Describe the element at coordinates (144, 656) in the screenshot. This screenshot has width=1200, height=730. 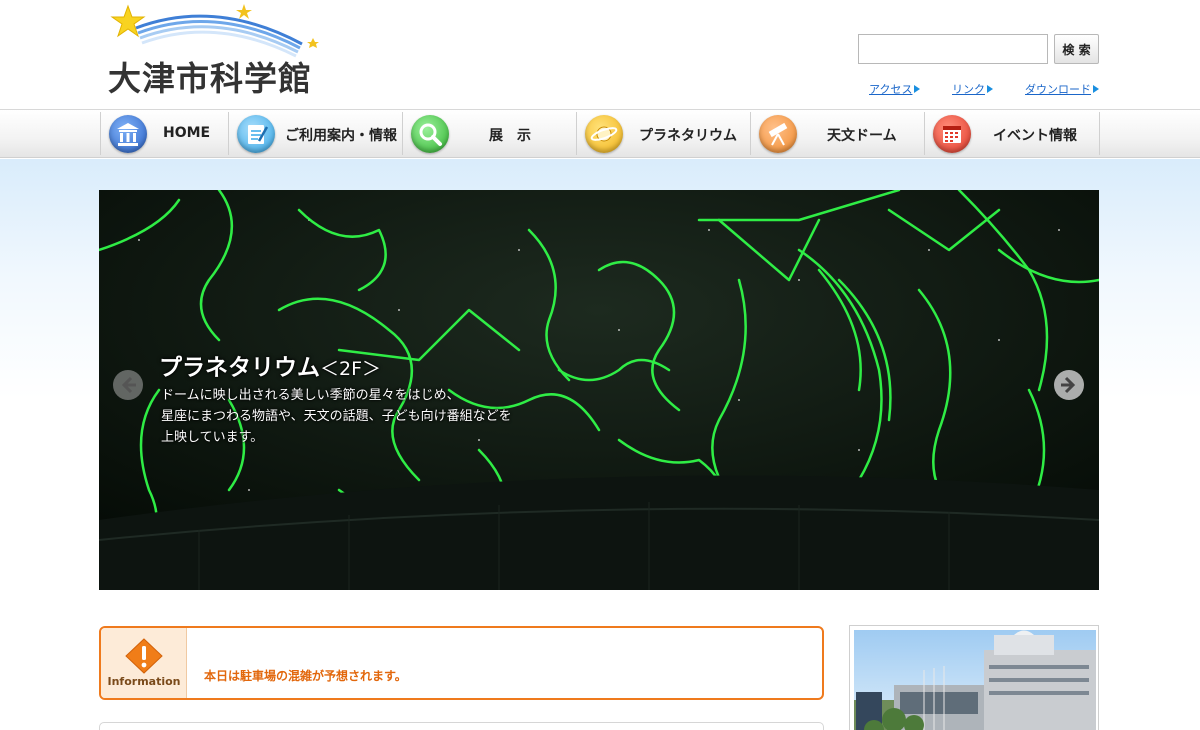
I see `warning-diamond-icon` at that location.